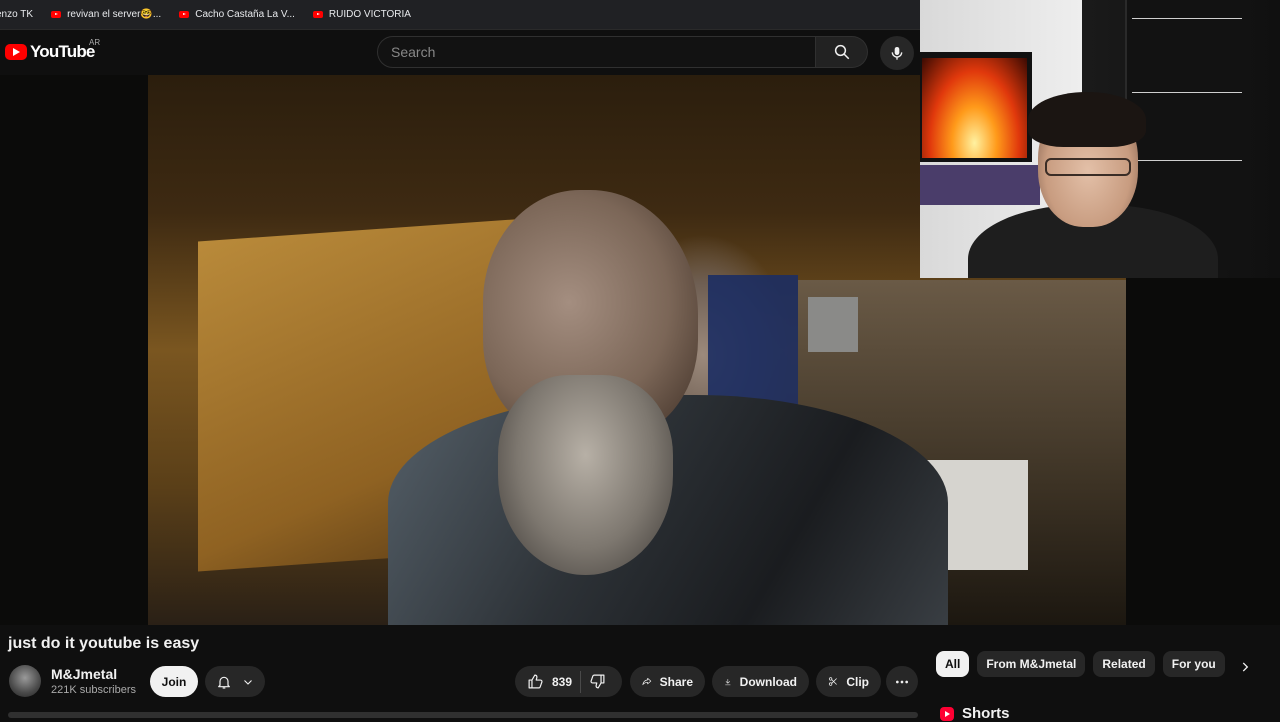 This screenshot has width=1280, height=722. Describe the element at coordinates (1087, 119) in the screenshot. I see `webcam-person-hair` at that location.